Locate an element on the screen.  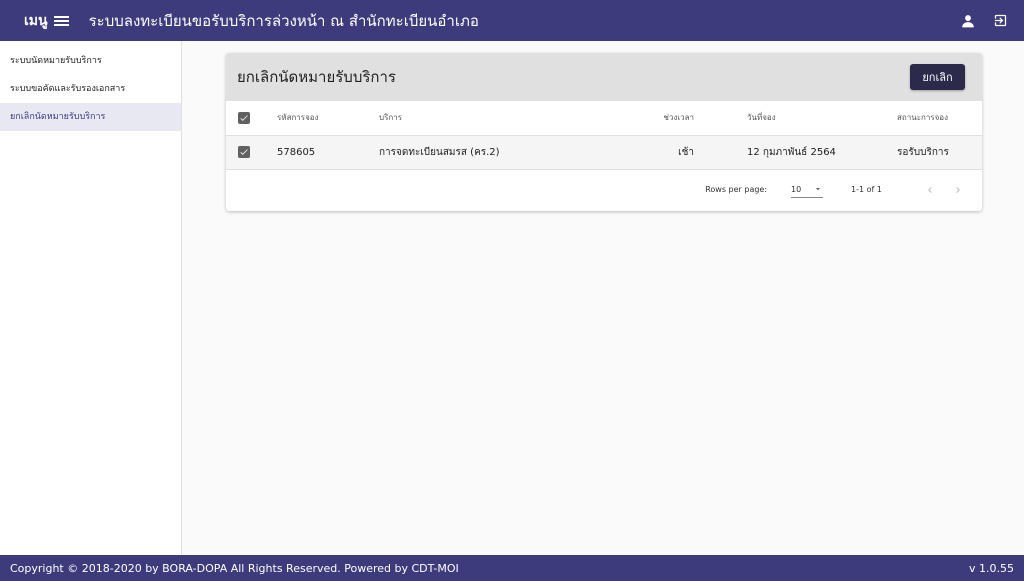
rows-per-page-value: 10 is located at coordinates (796, 189).